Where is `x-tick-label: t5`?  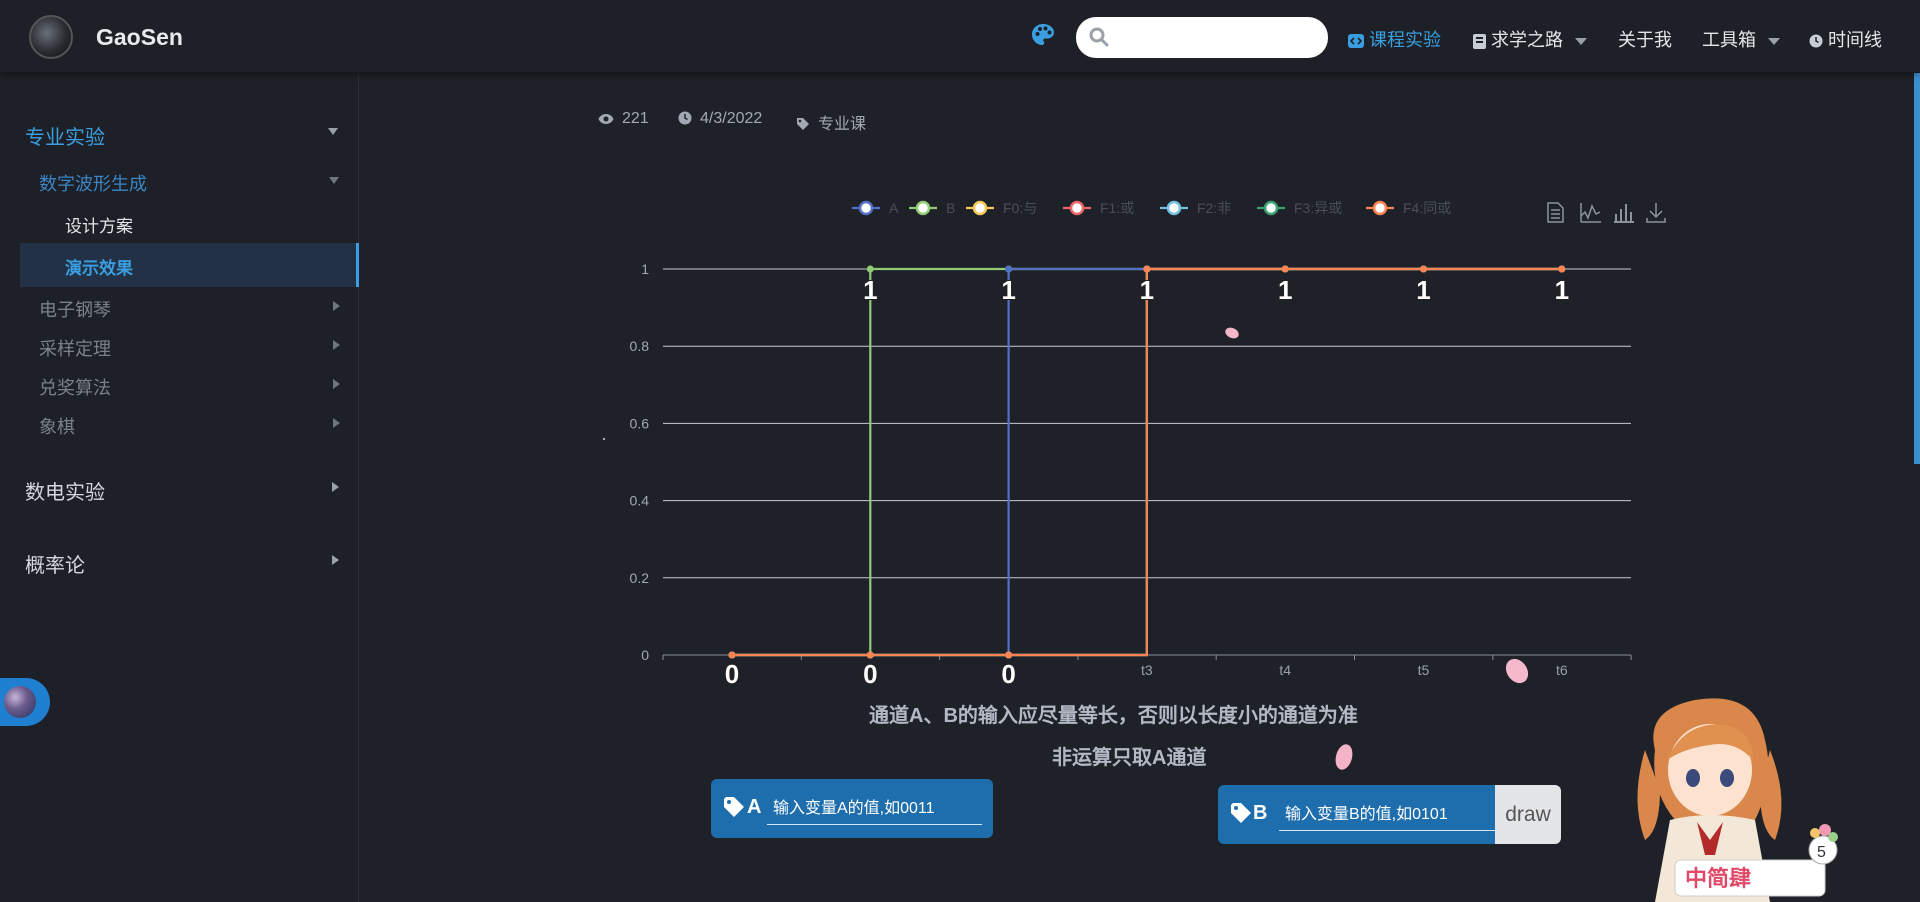
x-tick-label: t5 is located at coordinates (1424, 670).